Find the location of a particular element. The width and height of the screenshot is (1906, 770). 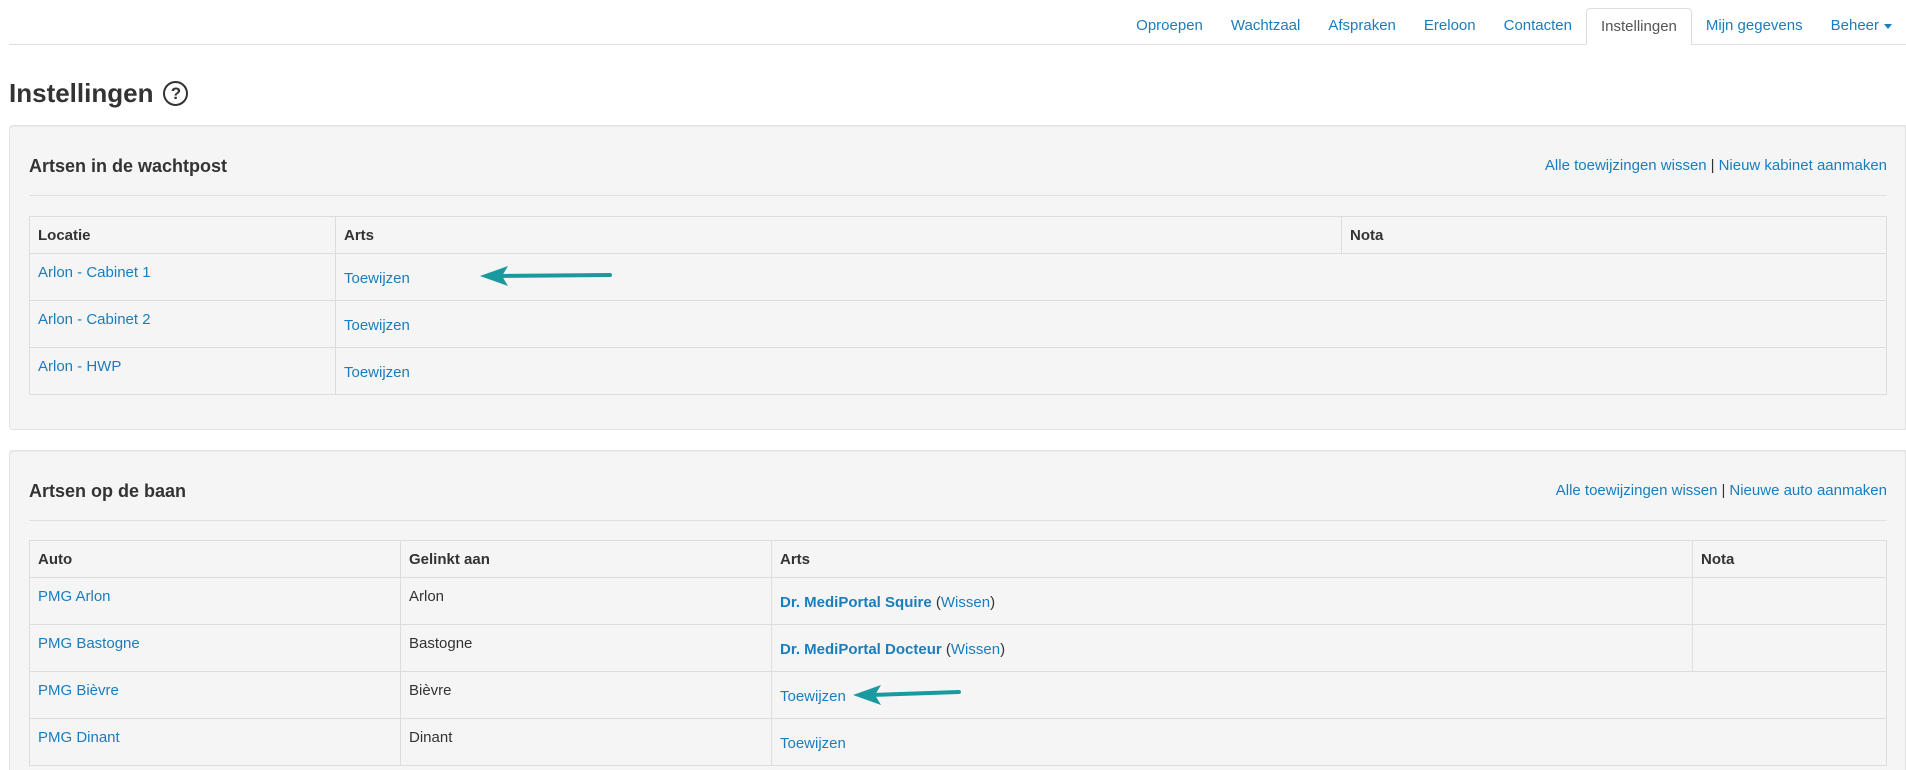

page-title: Instellingen ? is located at coordinates (99, 93).